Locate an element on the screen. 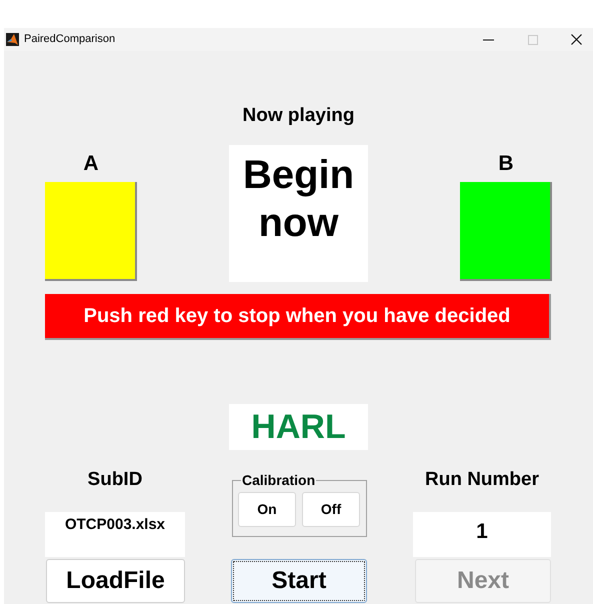 The width and height of the screenshot is (593, 604). app-logo-icon is located at coordinates (12, 39).